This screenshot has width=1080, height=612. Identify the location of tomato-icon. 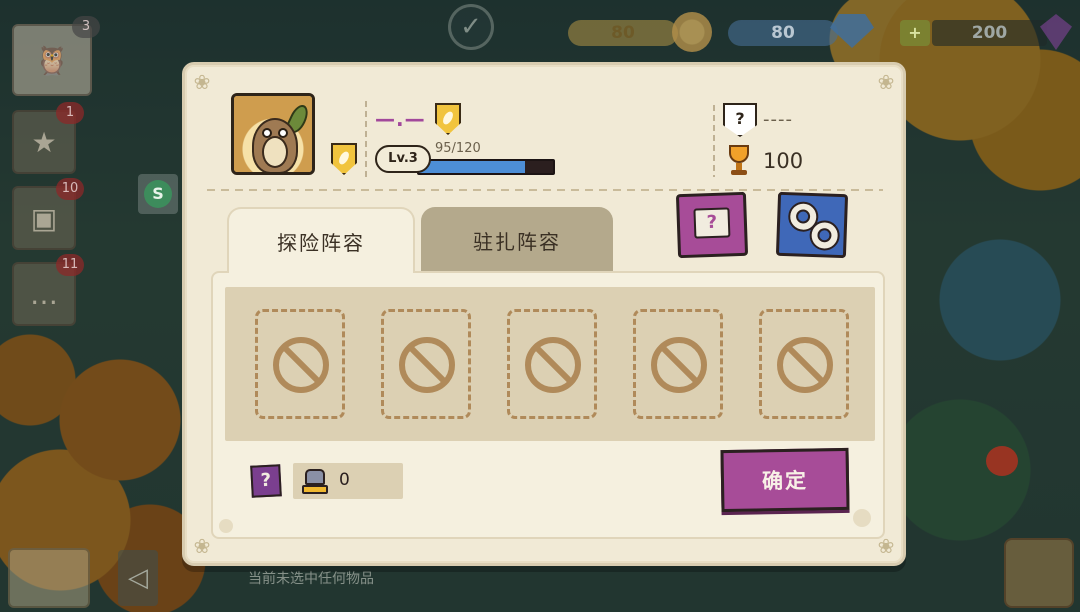
(1002, 461).